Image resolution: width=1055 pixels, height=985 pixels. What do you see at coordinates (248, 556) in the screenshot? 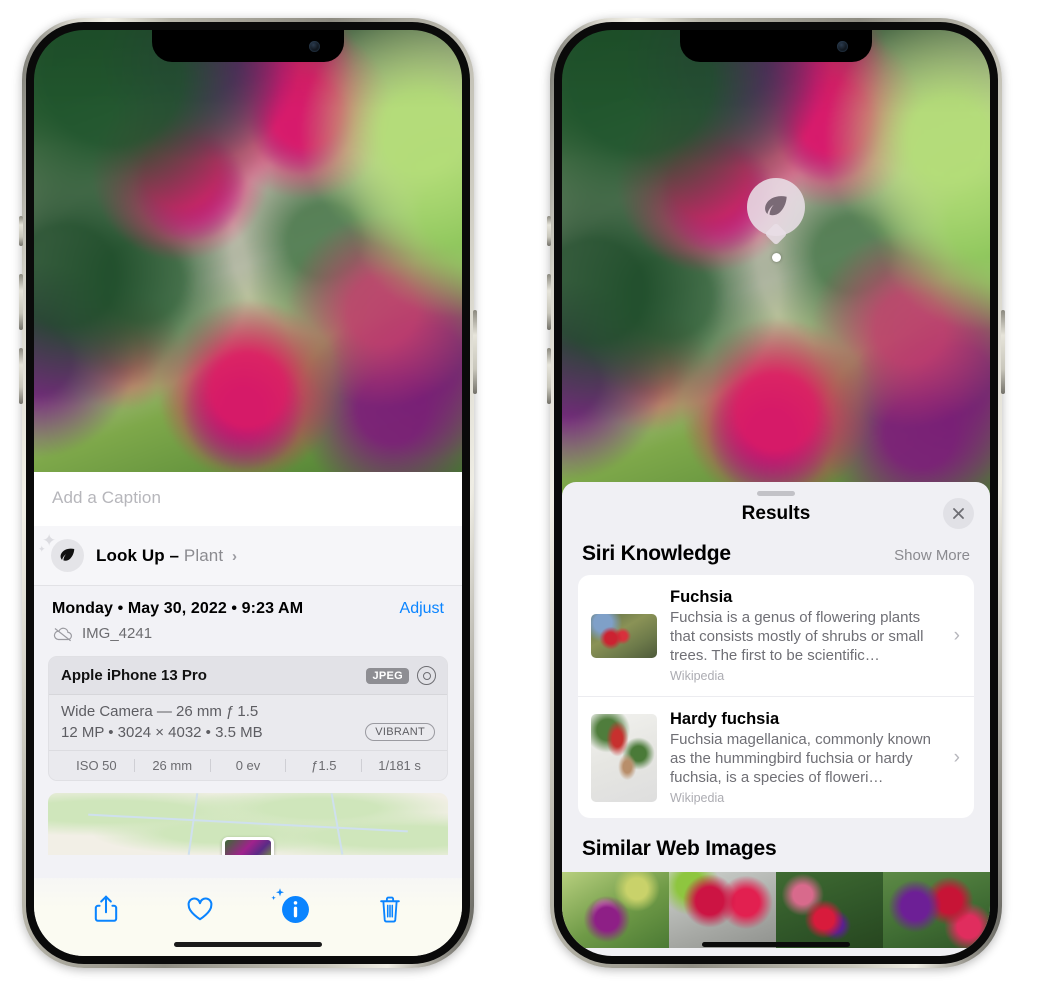
I see `look-up-row: ✦ ✦ Look Up – Plant ›` at bounding box center [248, 556].